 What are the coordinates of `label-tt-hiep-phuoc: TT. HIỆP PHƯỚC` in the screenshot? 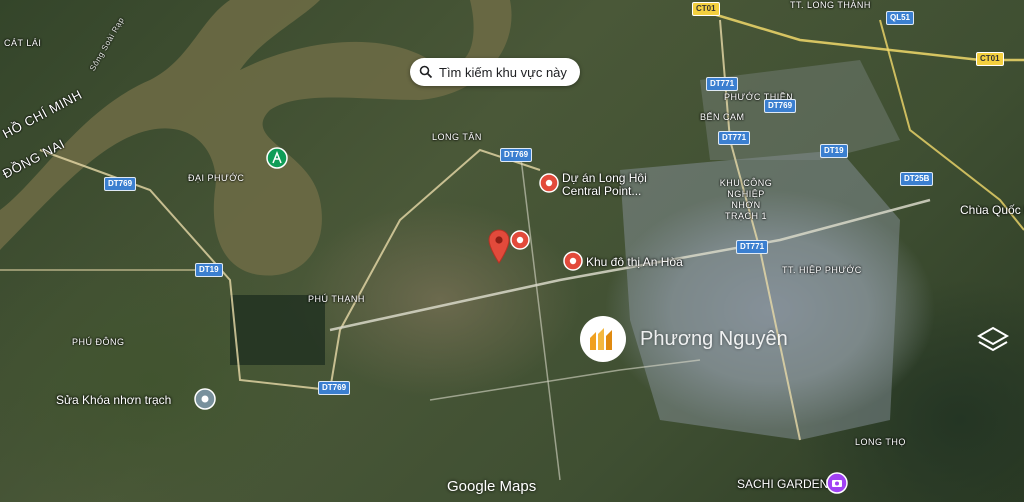 It's located at (822, 270).